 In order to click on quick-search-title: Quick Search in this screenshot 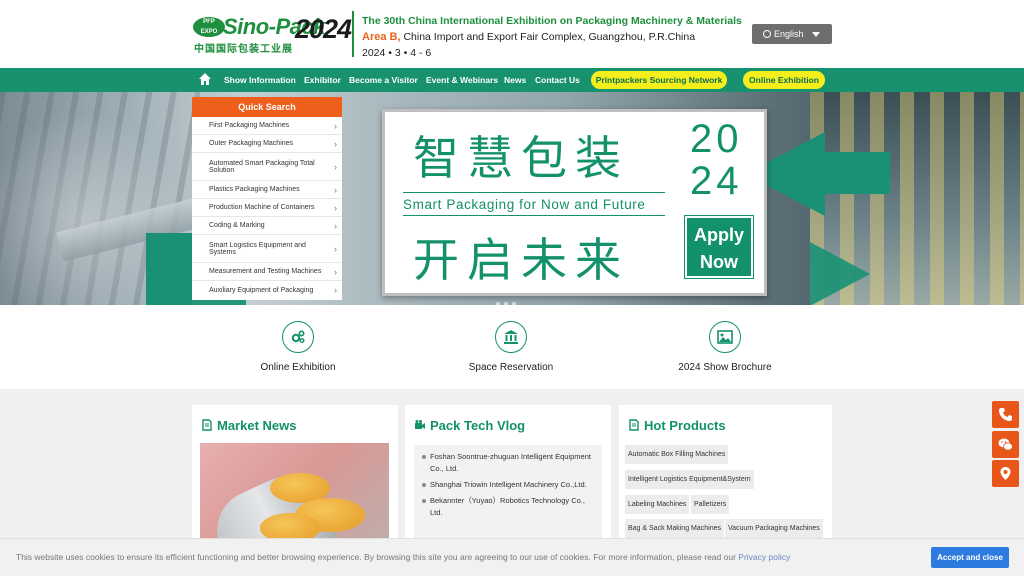, I will do `click(267, 107)`.